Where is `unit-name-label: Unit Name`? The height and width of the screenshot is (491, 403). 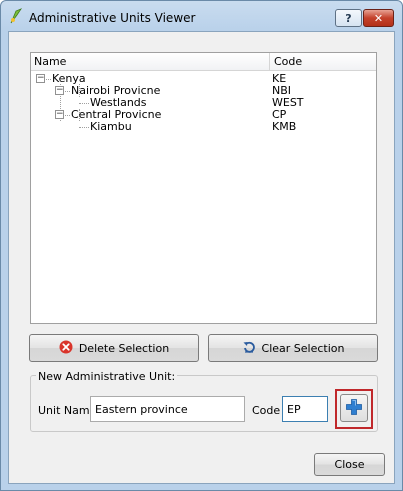 unit-name-label: Unit Name is located at coordinates (67, 410).